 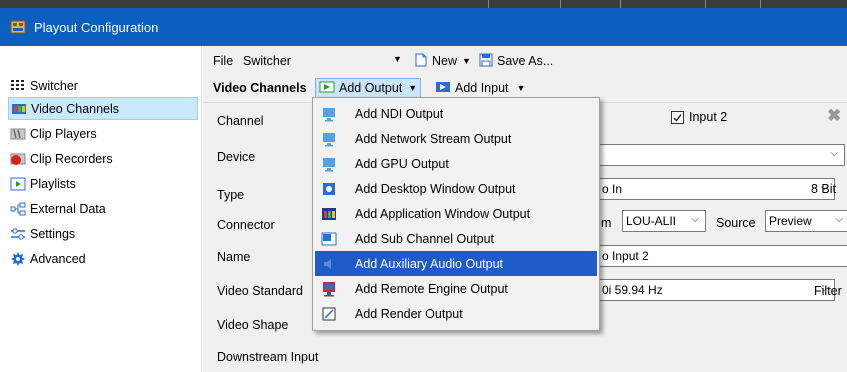 I want to click on add-input-label: Add Input, so click(x=482, y=88).